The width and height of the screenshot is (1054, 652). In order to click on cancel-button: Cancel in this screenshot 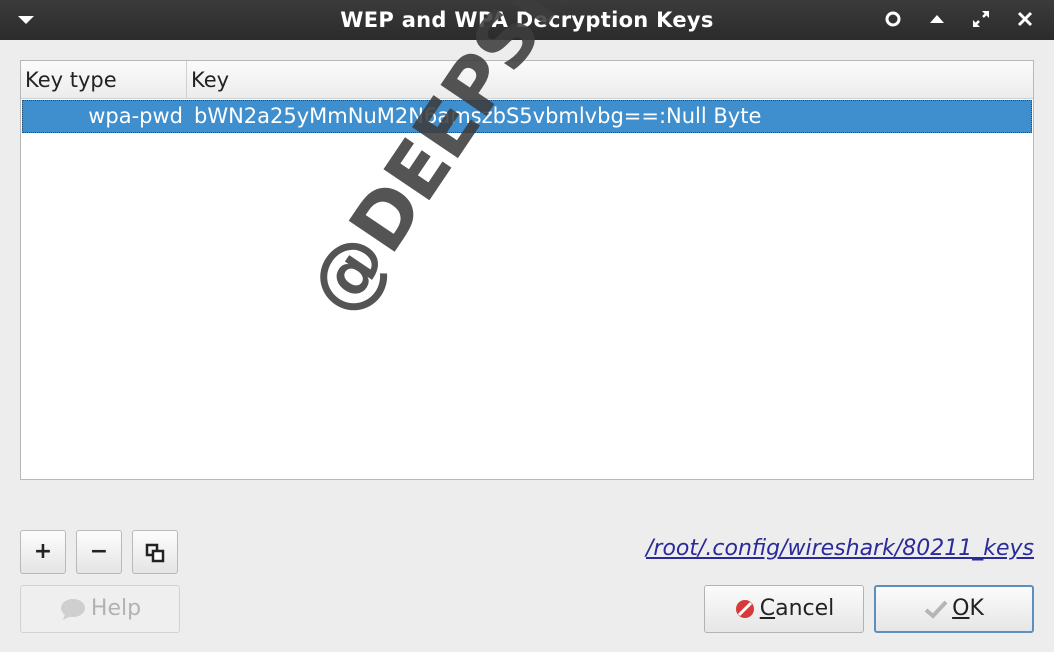, I will do `click(784, 609)`.